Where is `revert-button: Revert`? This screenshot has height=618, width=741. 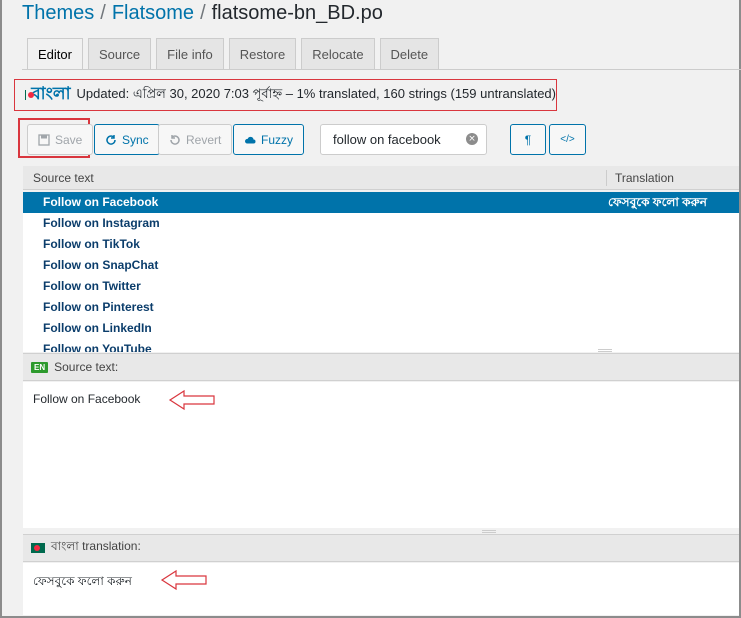 revert-button: Revert is located at coordinates (195, 139).